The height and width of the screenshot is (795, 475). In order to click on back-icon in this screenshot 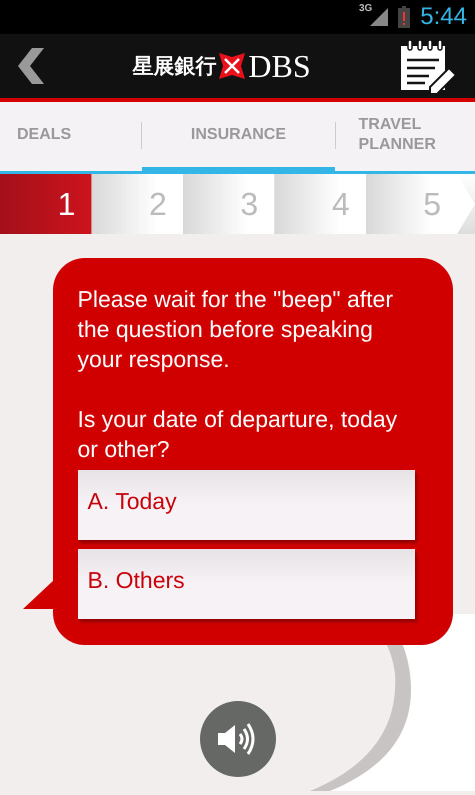, I will do `click(31, 66)`.